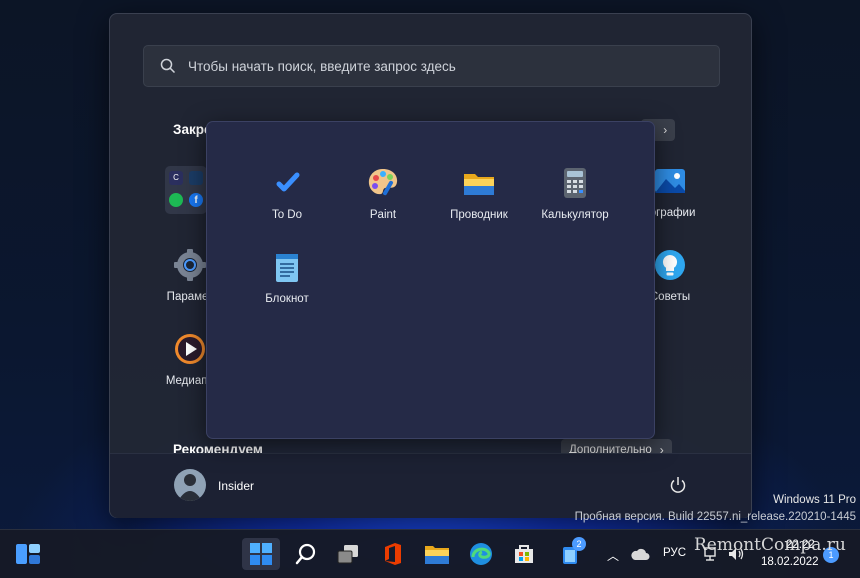 The width and height of the screenshot is (860, 578). I want to click on power-icon, so click(678, 485).